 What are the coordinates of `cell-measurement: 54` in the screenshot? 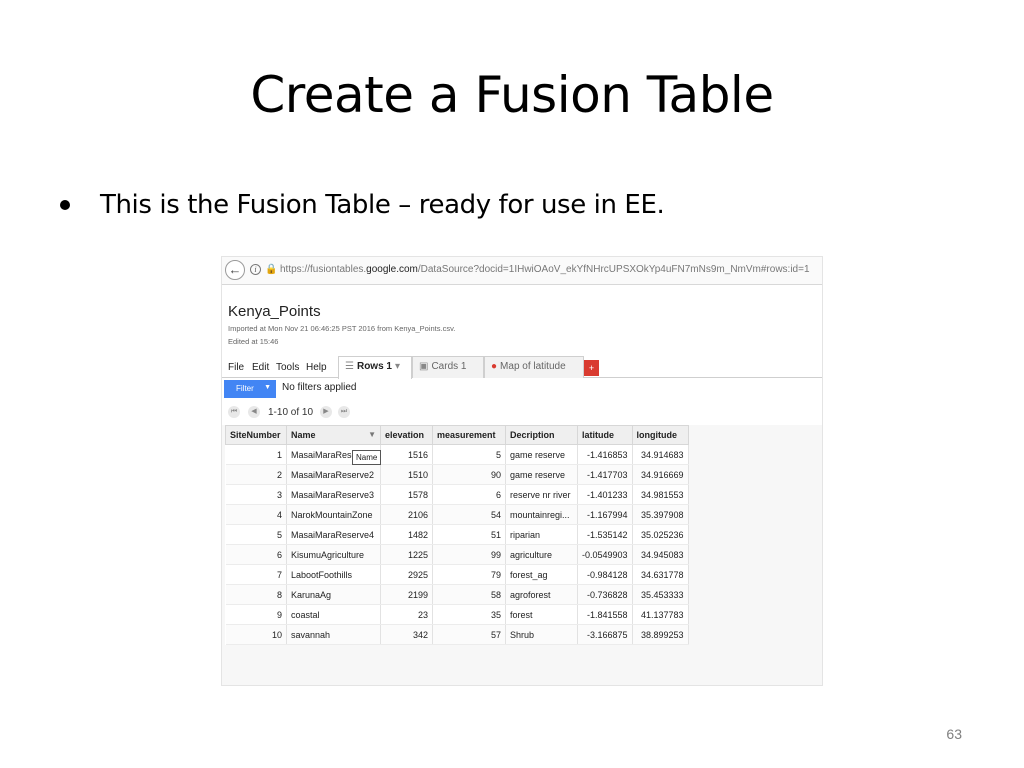 It's located at (469, 514).